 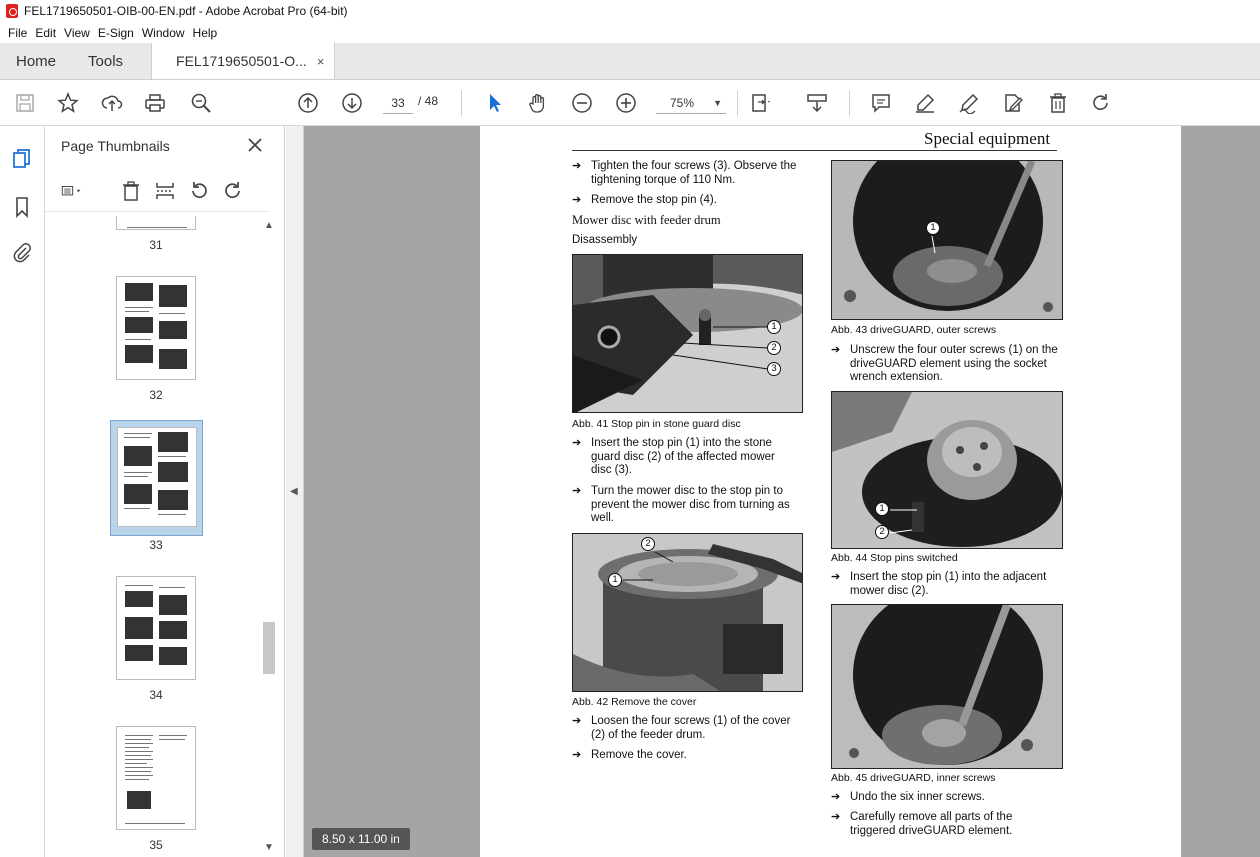 What do you see at coordinates (925, 103) in the screenshot?
I see `highlight-icon` at bounding box center [925, 103].